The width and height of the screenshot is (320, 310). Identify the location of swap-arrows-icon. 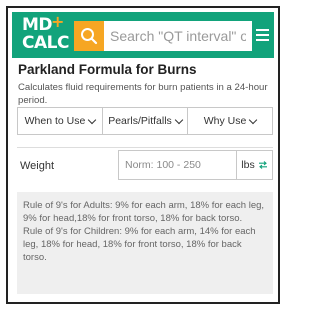
(262, 165).